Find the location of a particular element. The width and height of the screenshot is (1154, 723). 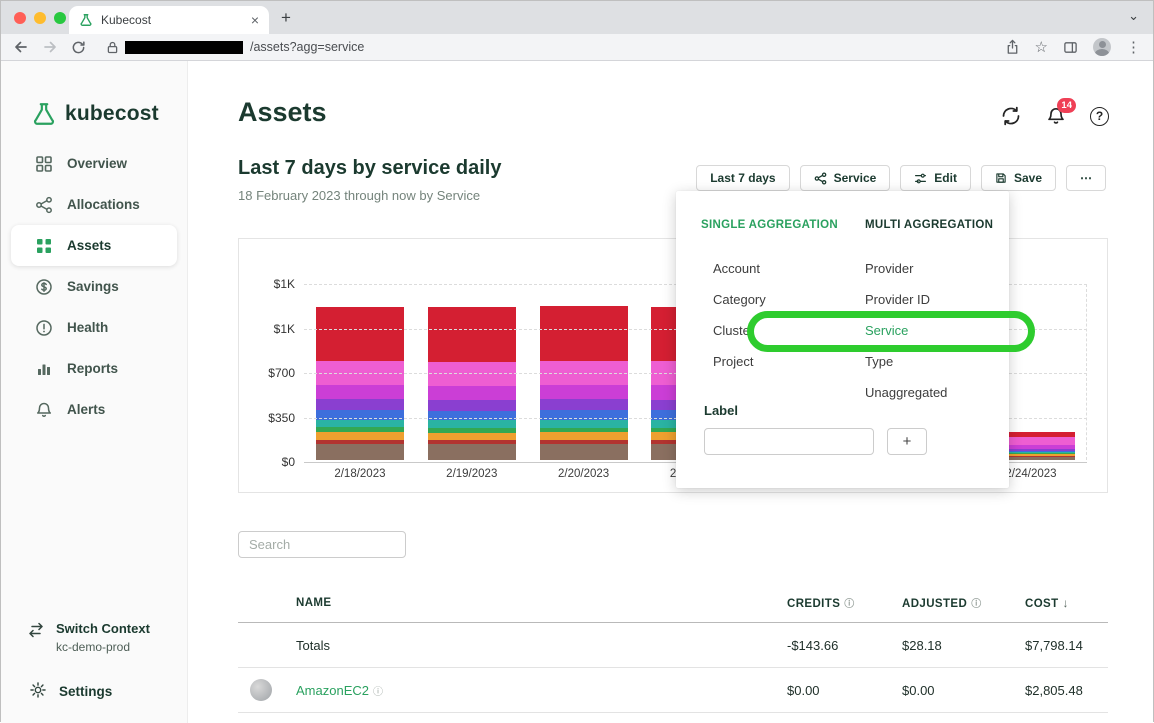

back-icon is located at coordinates (21, 47).